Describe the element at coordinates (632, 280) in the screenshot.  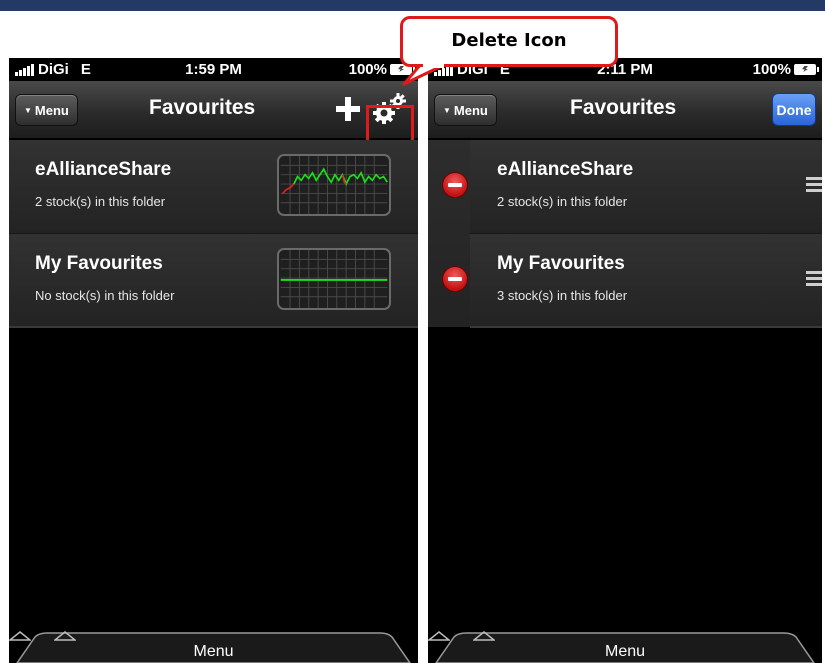
I see `folder-row: My Favourites 3 stock(s) in this folder` at that location.